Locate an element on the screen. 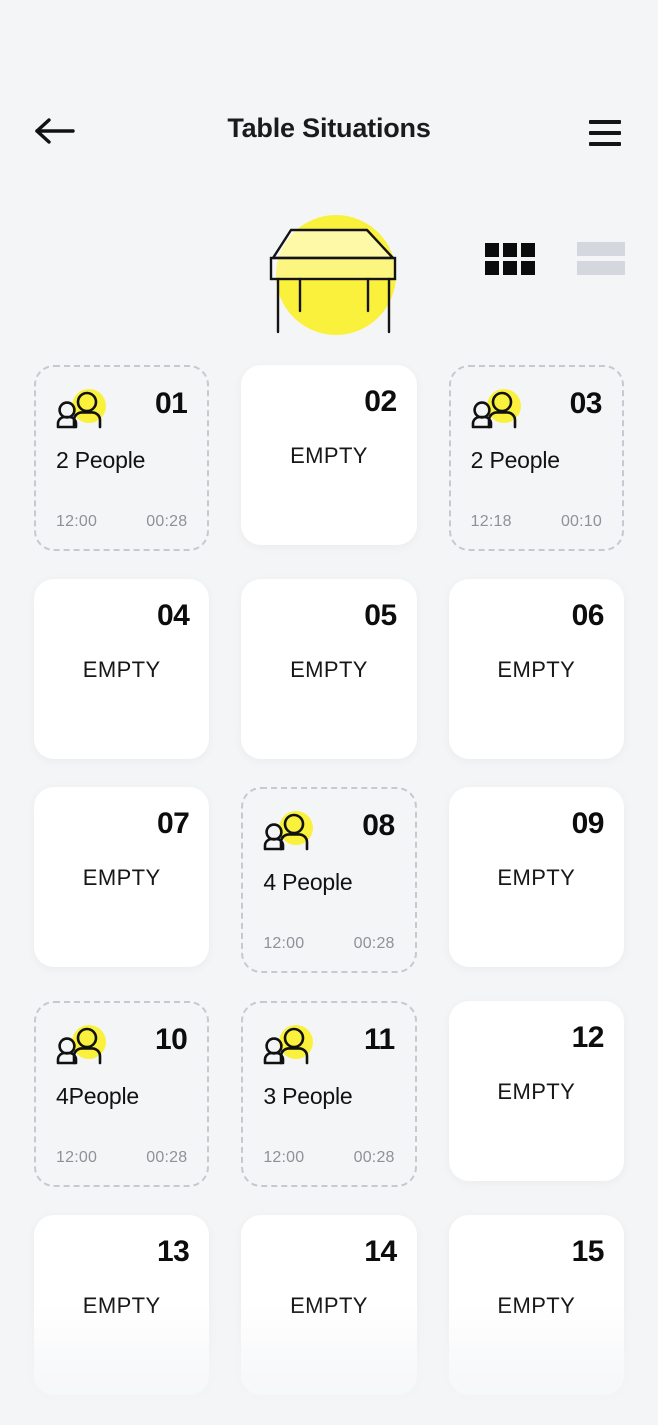  list-icon is located at coordinates (601, 258).